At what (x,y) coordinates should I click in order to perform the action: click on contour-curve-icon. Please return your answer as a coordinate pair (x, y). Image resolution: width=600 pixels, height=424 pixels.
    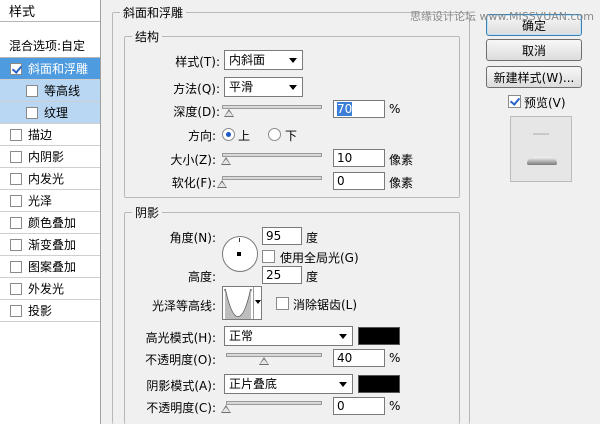
    Looking at the image, I should click on (238, 303).